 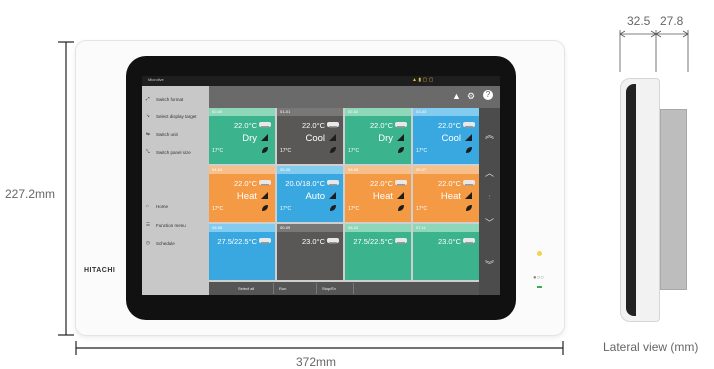 I want to click on unit-tile: 05-05 20.0/18.0°C Auto 17°C, so click(x=310, y=194).